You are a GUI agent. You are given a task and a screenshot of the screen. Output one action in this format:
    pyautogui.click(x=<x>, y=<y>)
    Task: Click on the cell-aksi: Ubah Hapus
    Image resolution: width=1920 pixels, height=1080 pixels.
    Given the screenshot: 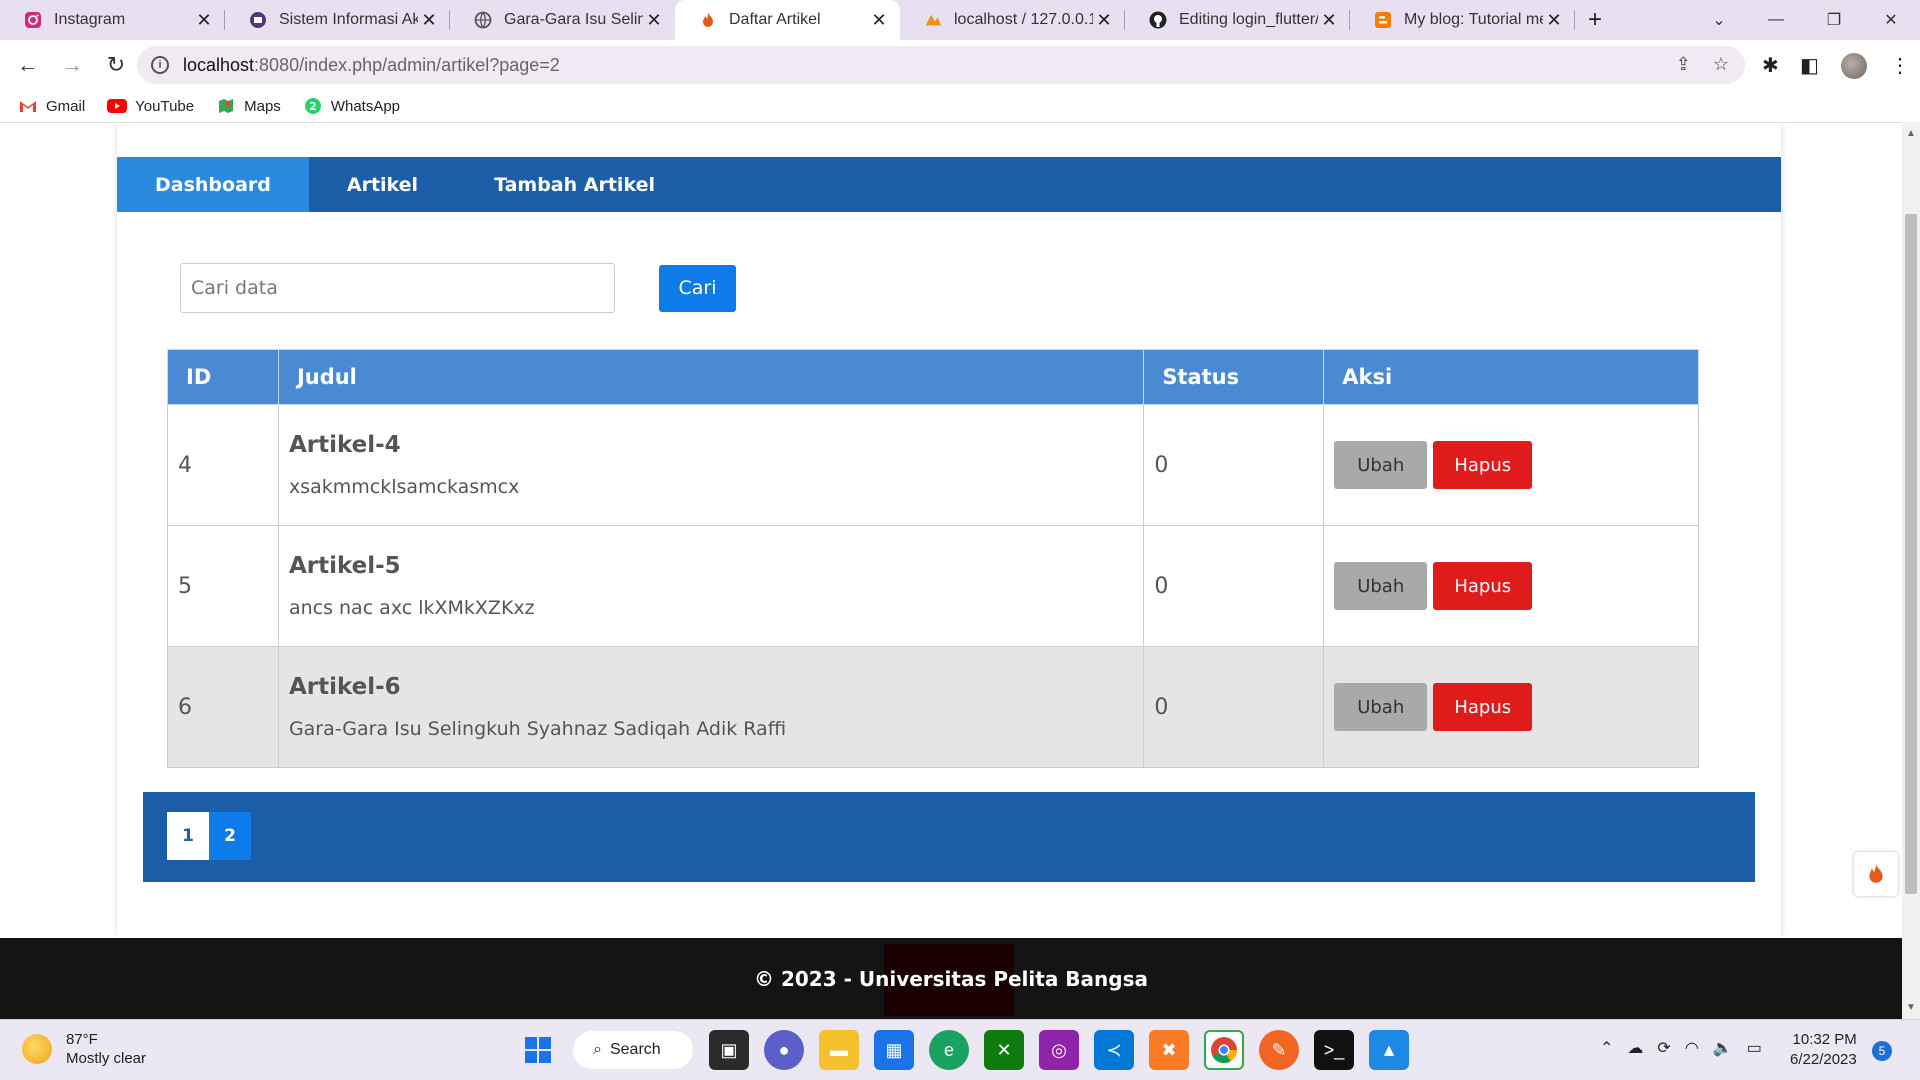 What is the action you would take?
    pyautogui.click(x=1511, y=465)
    